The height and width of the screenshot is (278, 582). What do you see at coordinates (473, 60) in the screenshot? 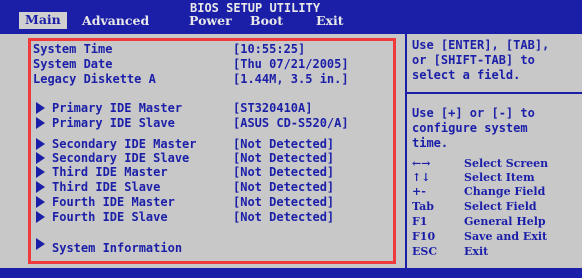
I see `help-text-line: or [SHIFT-TAB] to` at bounding box center [473, 60].